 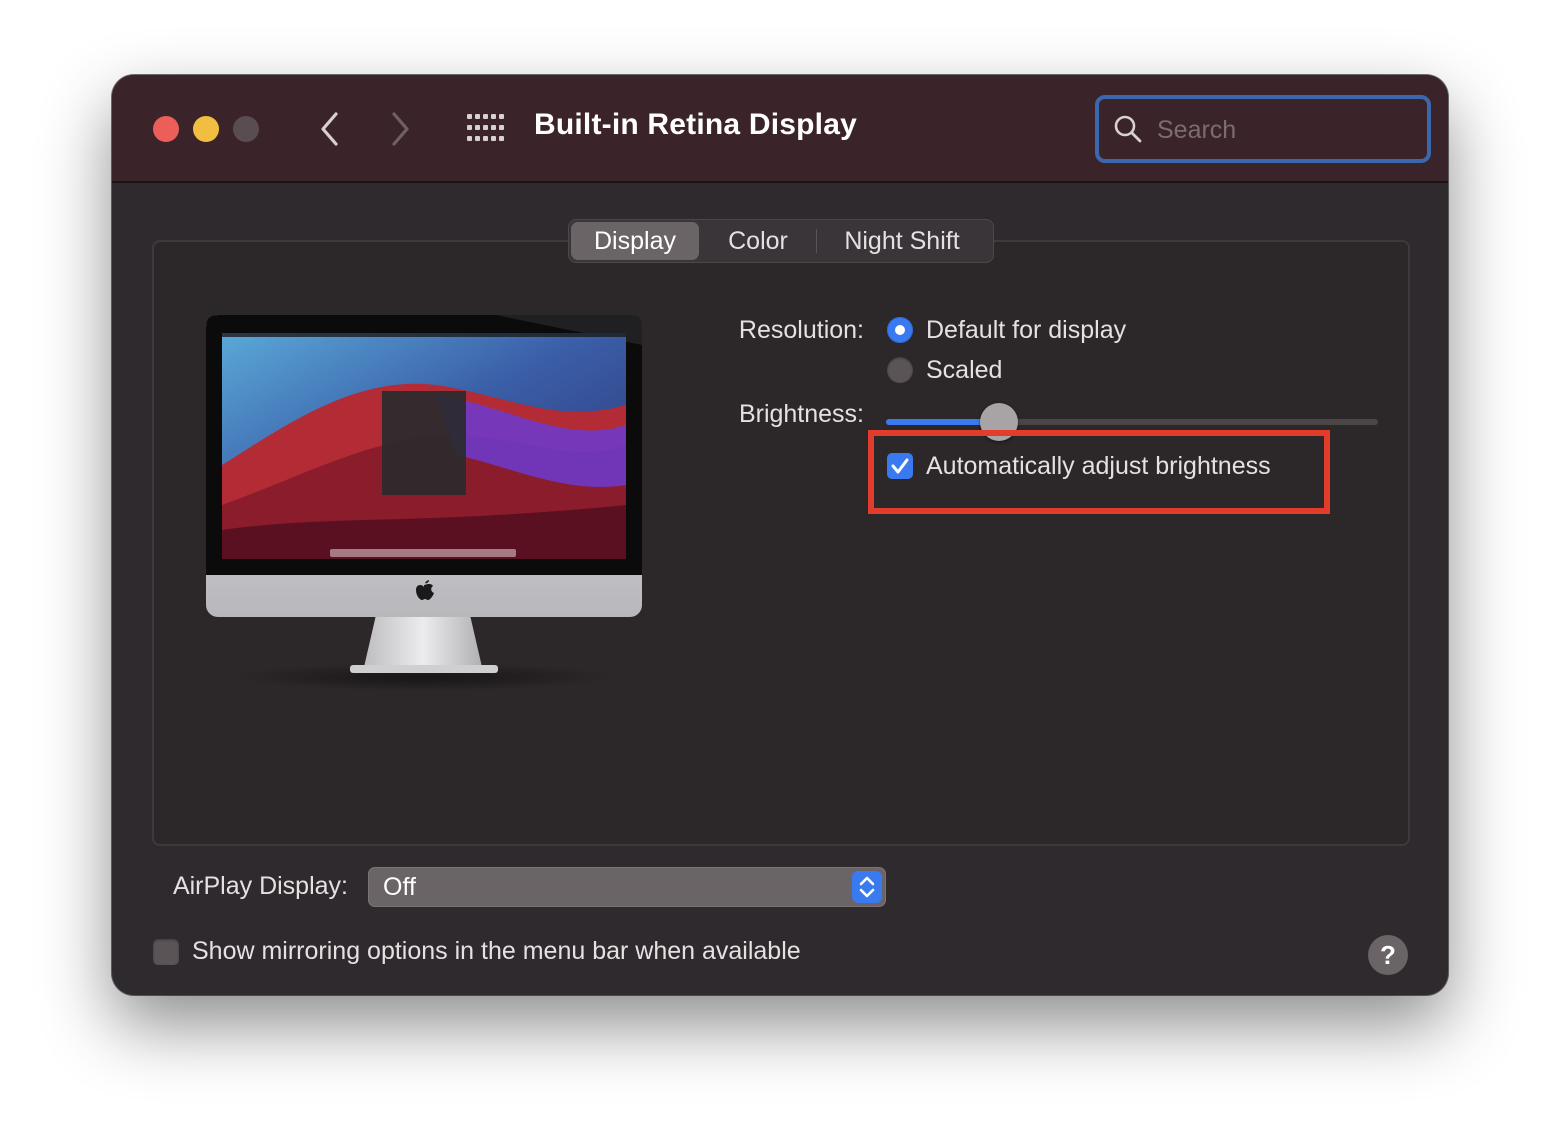 What do you see at coordinates (1098, 466) in the screenshot?
I see `auto-brightness-label: Automatically adjust brightness` at bounding box center [1098, 466].